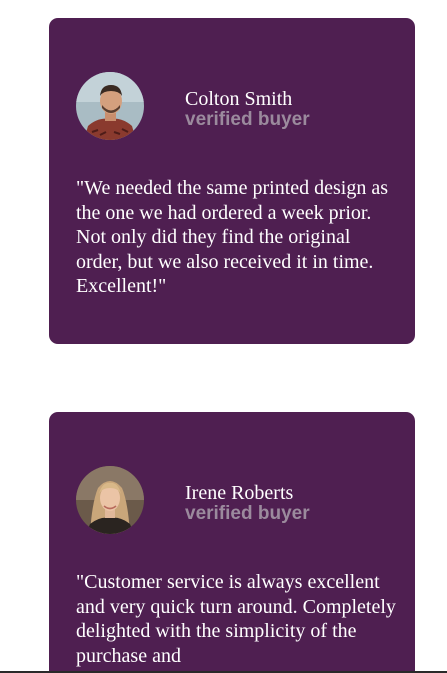 Image resolution: width=447 pixels, height=673 pixels. I want to click on reviewer-name: Colton Smith, so click(239, 98).